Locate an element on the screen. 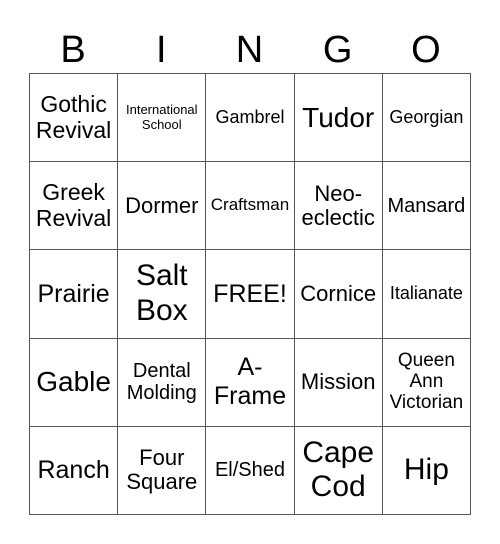 This screenshot has width=500, height=544. bingo-cell: El/Shed is located at coordinates (250, 470).